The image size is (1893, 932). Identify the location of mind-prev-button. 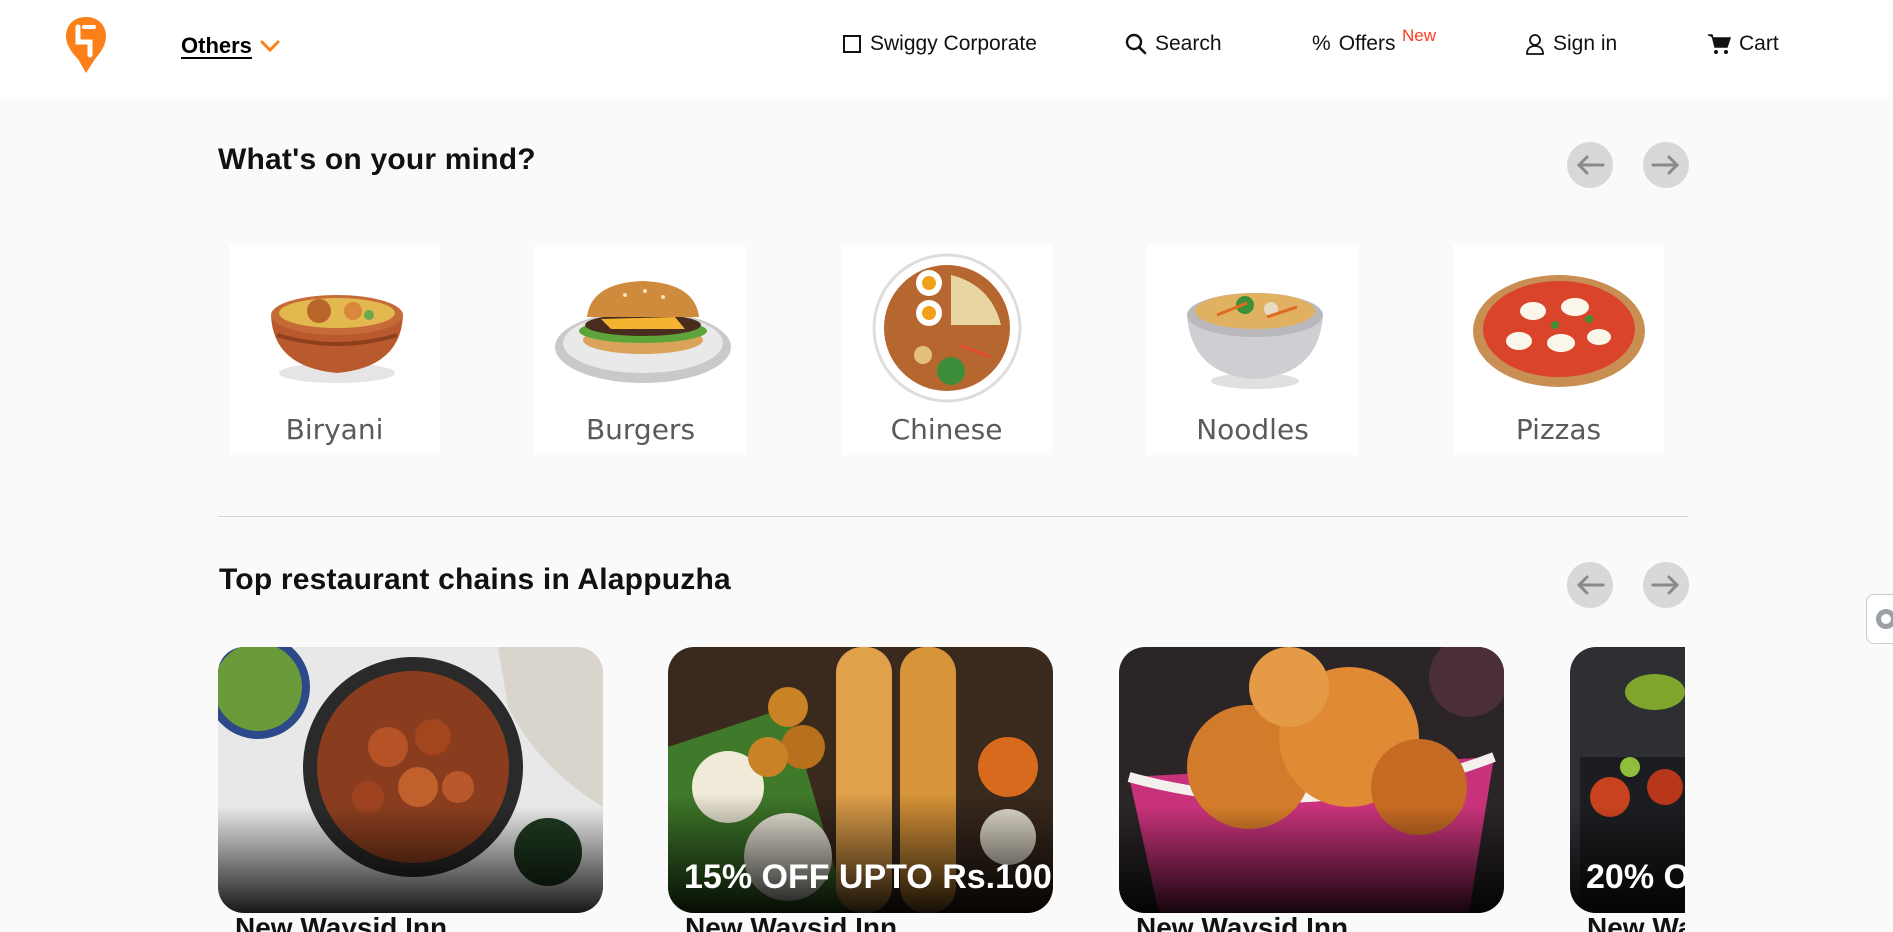
(1590, 165).